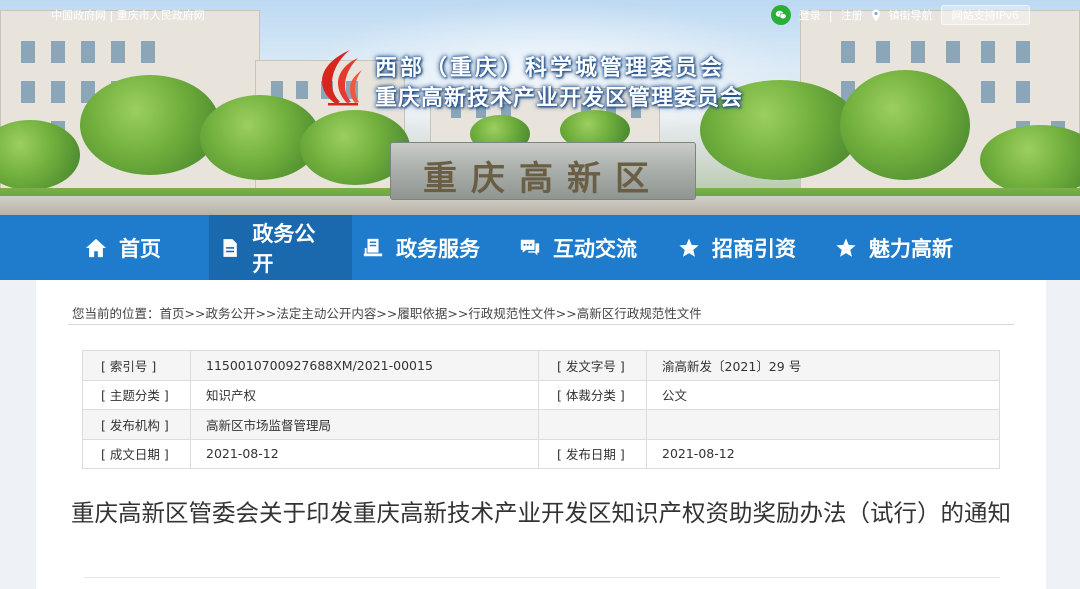 This screenshot has height=589, width=1080. Describe the element at coordinates (364, 424) in the screenshot. I see `meta-value-publisher: 高新区市场监督管理局` at that location.